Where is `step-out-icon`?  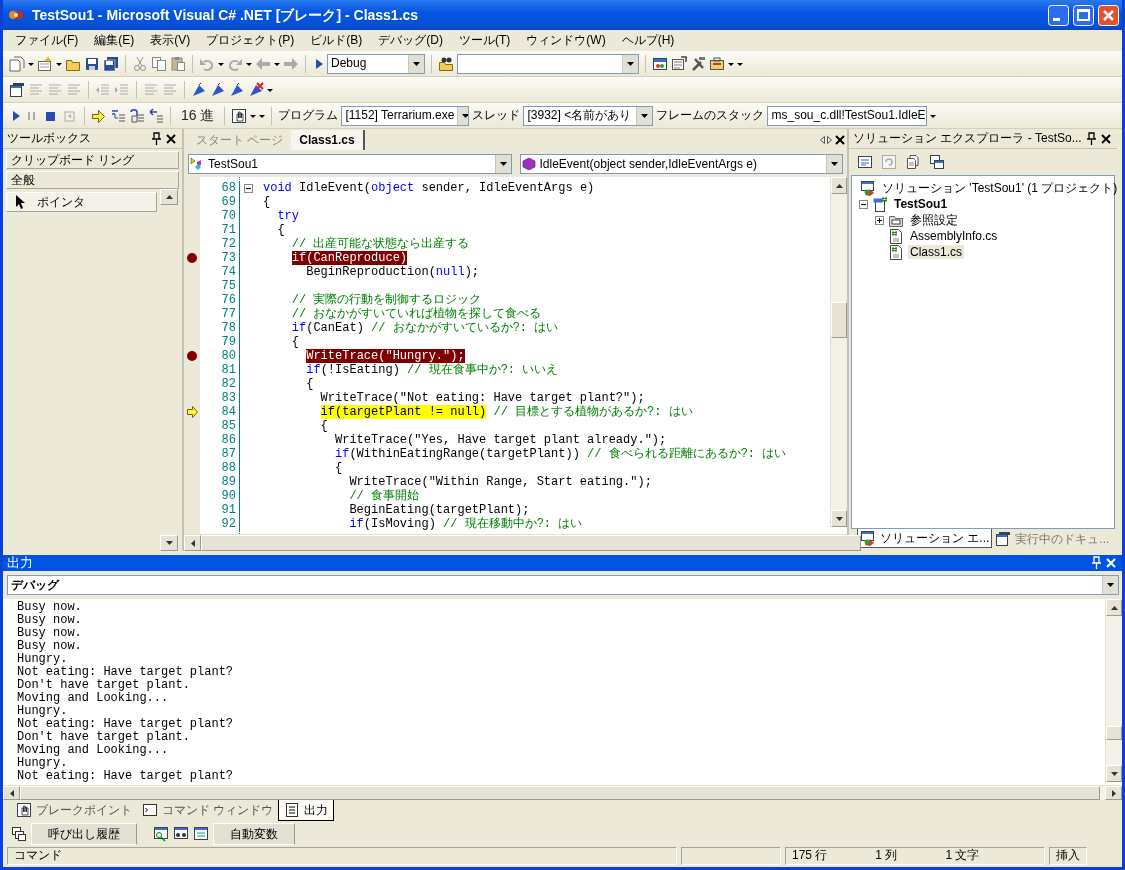
step-out-icon is located at coordinates (156, 115).